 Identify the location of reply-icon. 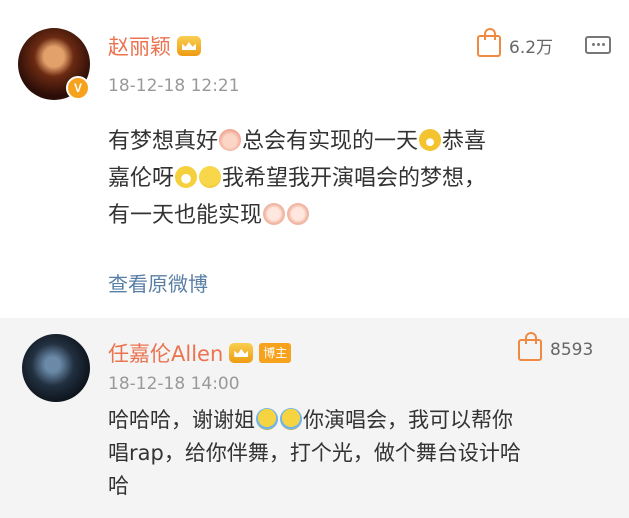
(598, 45).